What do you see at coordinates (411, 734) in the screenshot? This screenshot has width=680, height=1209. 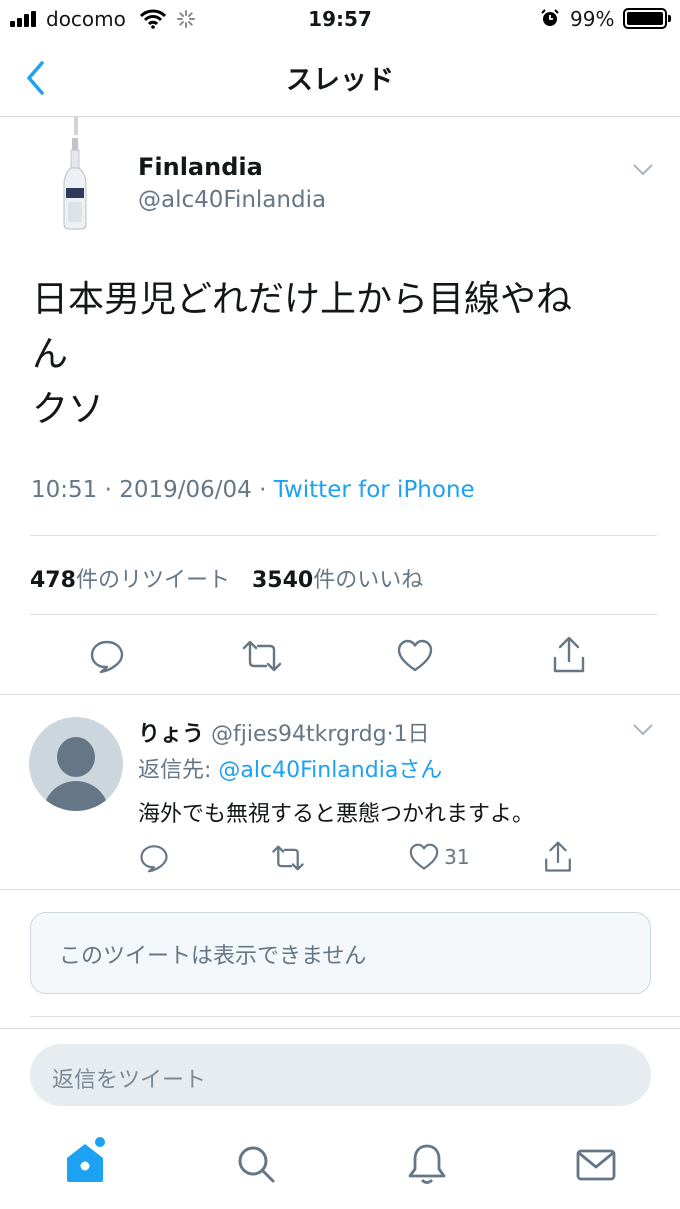 I see `reply-time: 1日` at bounding box center [411, 734].